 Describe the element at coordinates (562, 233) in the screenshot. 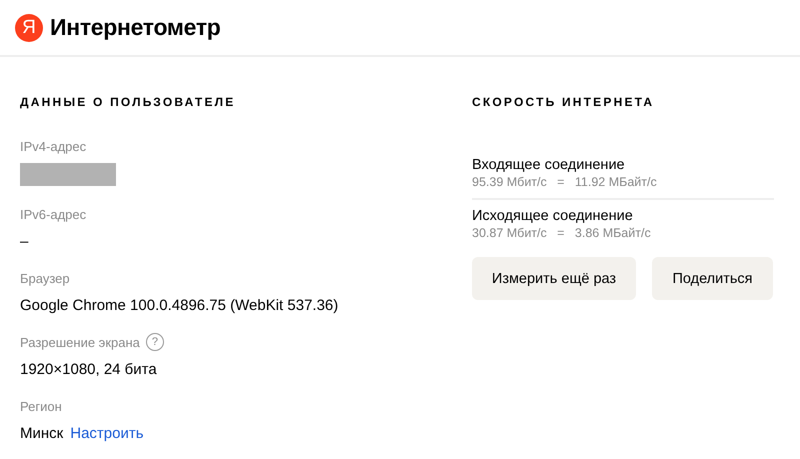

I see `connection-speed: 30.87 Мбит/с = 3.86 МБайт/с` at that location.